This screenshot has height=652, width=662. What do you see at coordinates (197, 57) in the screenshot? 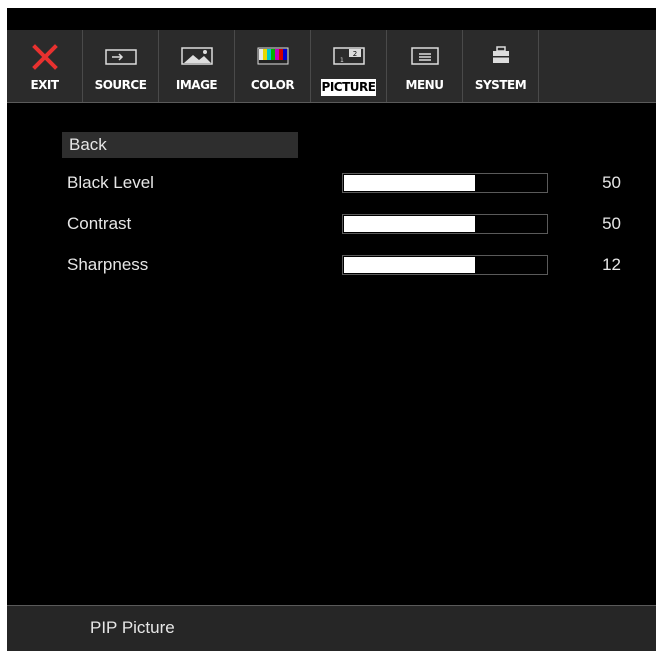
I see `image-icon` at bounding box center [197, 57].